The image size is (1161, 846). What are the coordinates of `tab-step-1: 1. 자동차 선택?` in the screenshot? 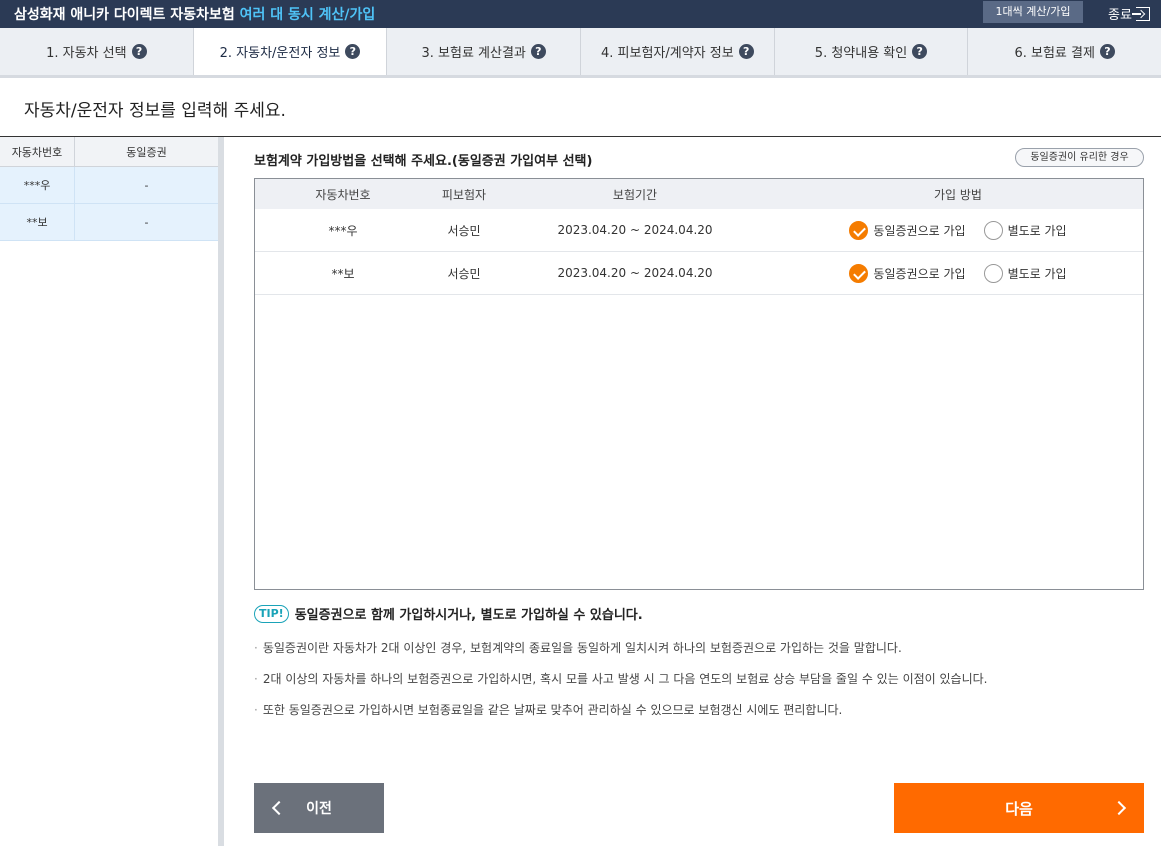 It's located at (97, 51).